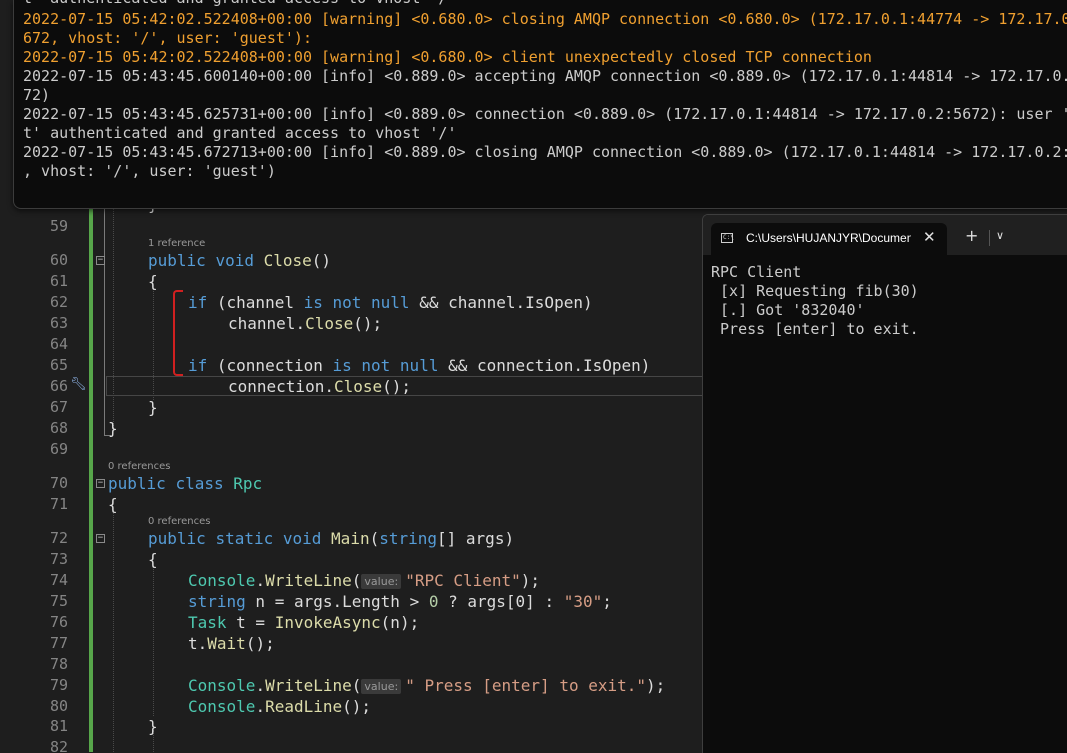  I want to click on line-number: 74, so click(58, 580).